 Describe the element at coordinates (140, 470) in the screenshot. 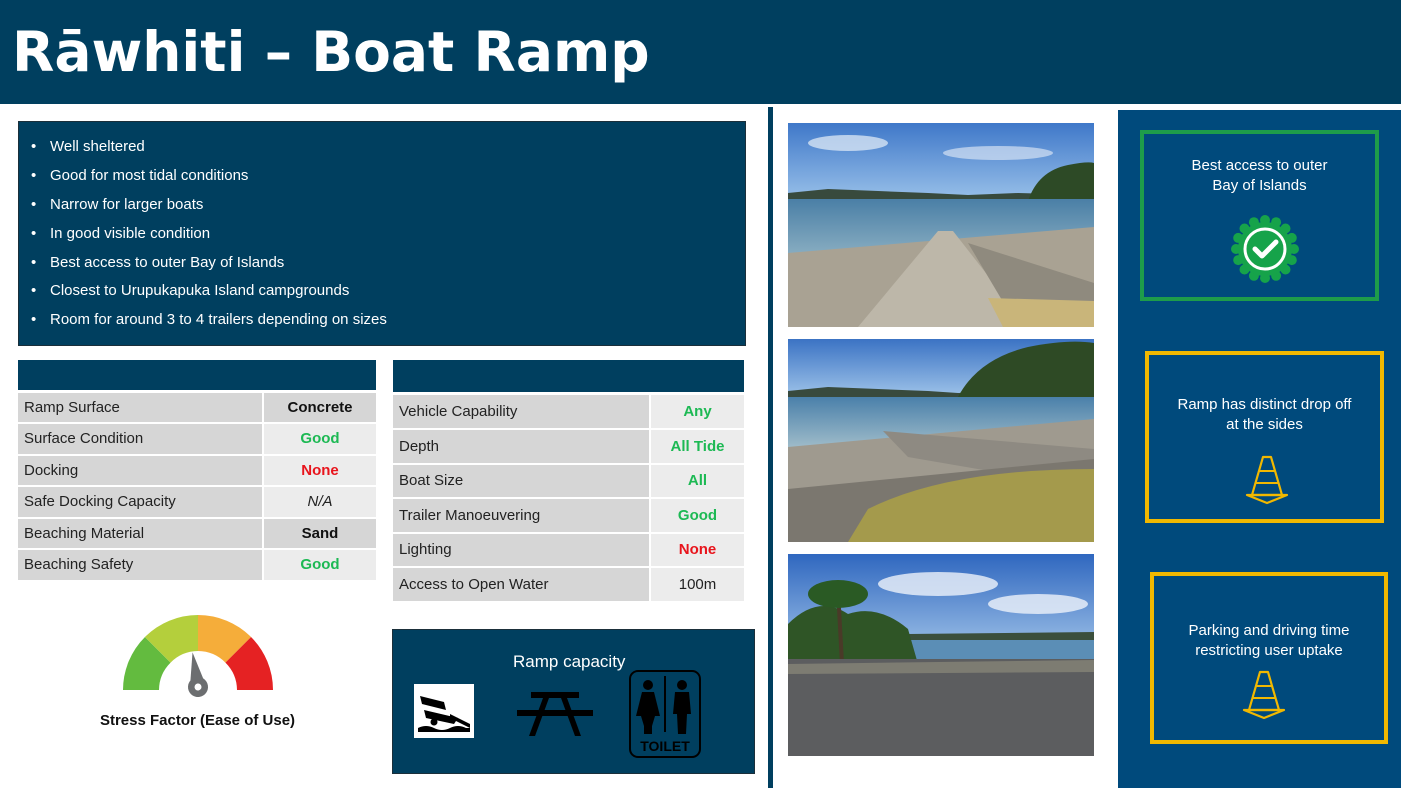

I see `row-label: Docking` at that location.